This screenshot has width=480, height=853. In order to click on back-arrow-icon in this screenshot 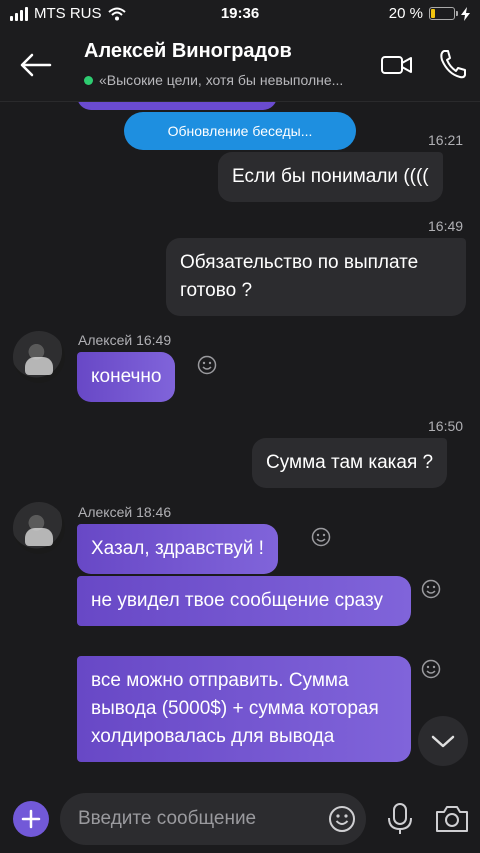, I will do `click(36, 65)`.